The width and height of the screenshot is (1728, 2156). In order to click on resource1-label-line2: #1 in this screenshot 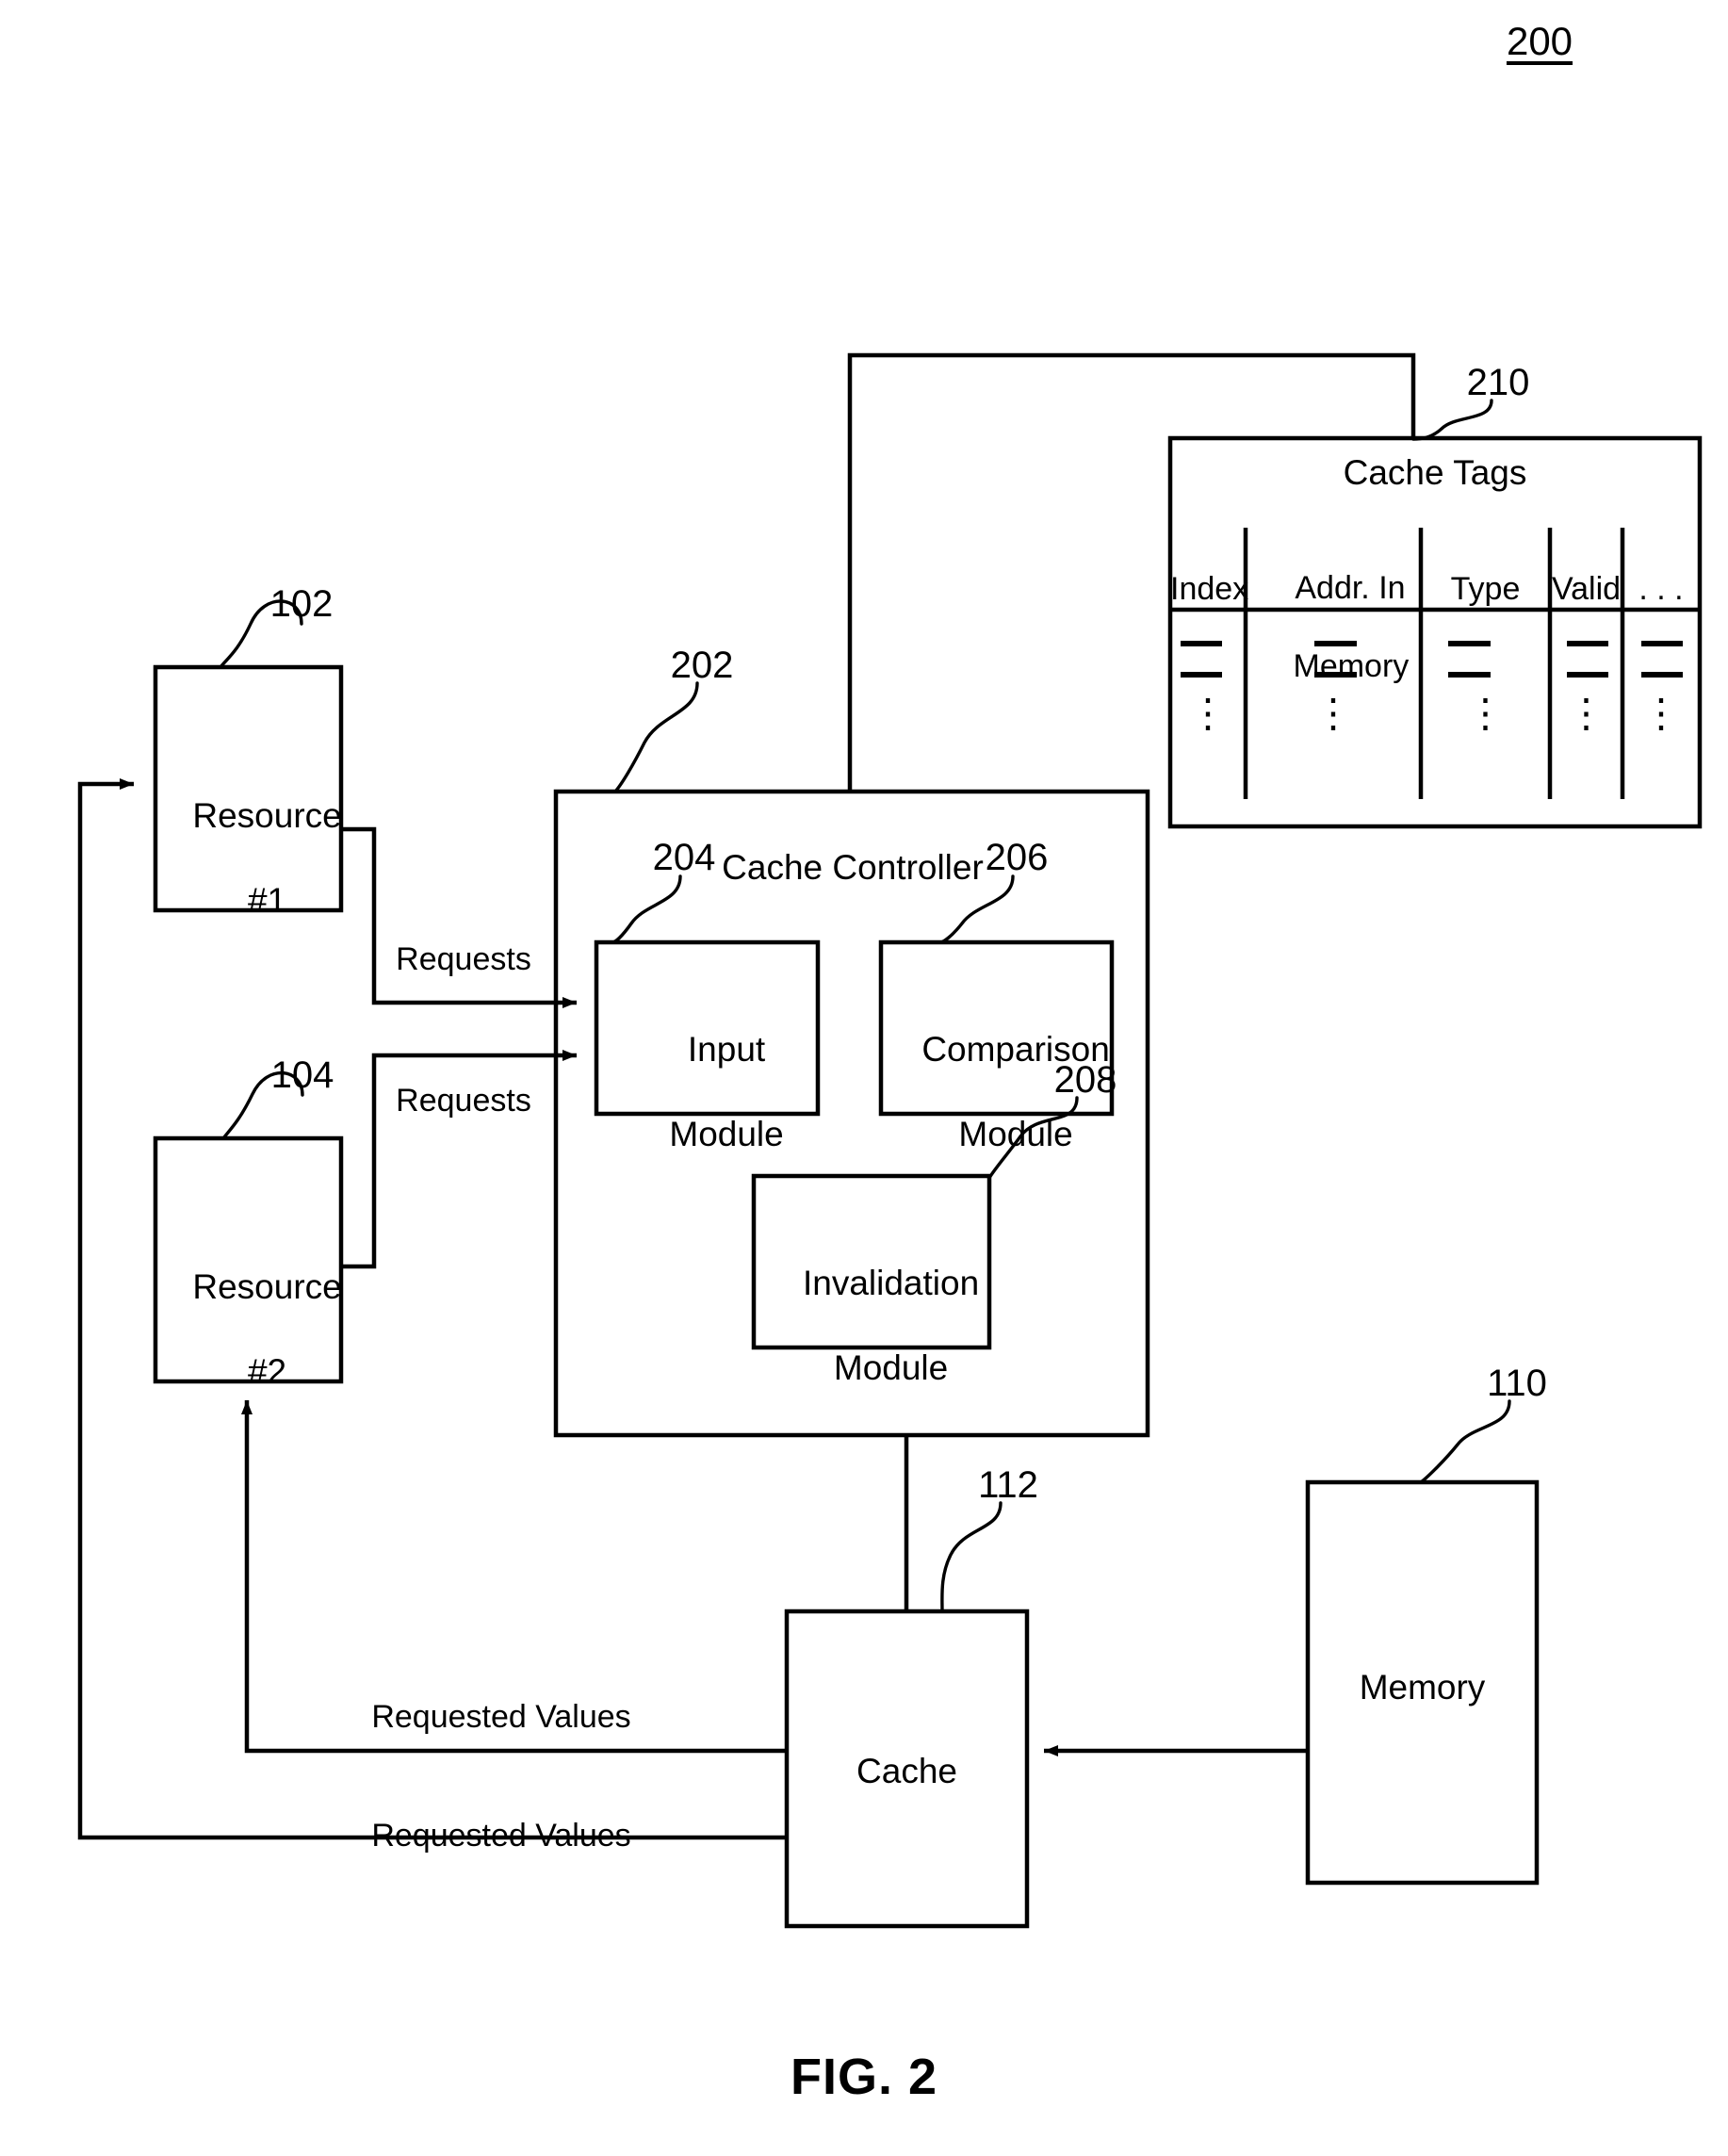, I will do `click(267, 901)`.